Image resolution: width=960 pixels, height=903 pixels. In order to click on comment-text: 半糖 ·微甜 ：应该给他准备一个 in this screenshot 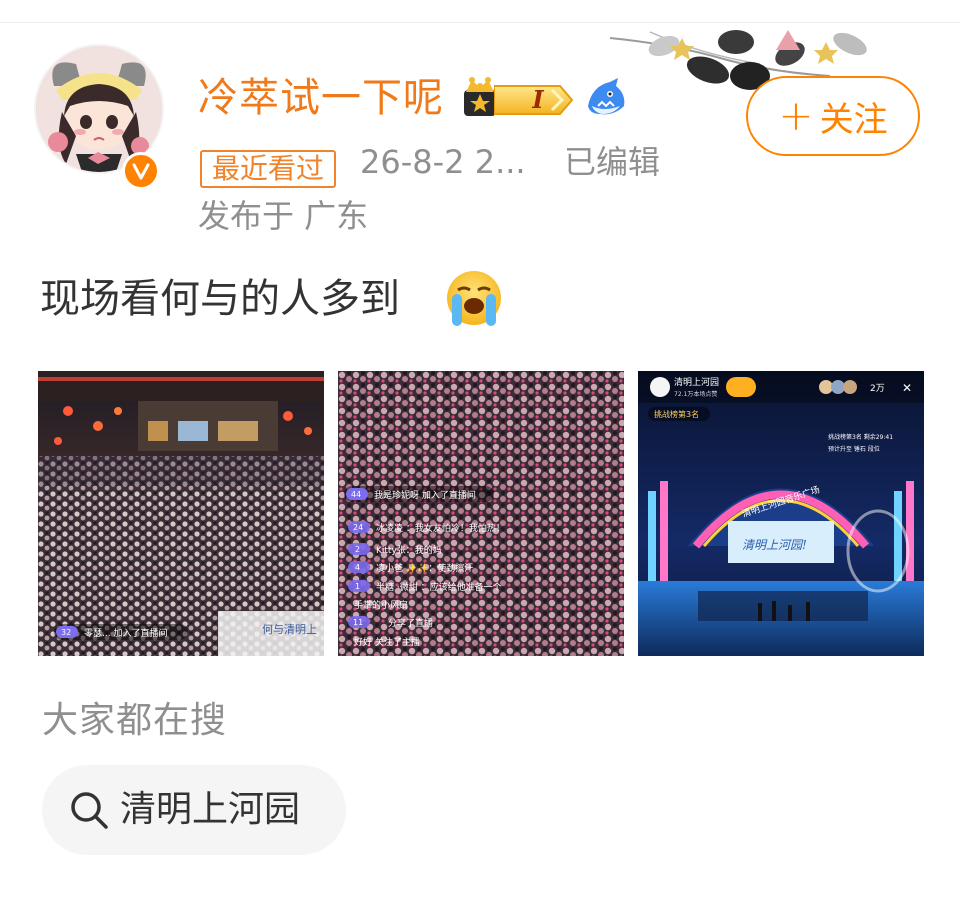, I will do `click(439, 587)`.